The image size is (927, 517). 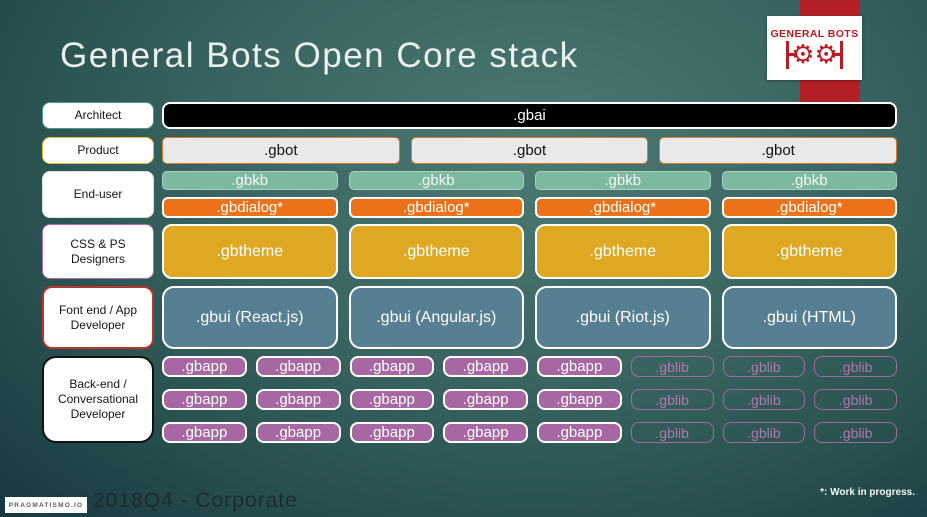 What do you see at coordinates (791, 54) in the screenshot?
I see `gear-tick-left-icon` at bounding box center [791, 54].